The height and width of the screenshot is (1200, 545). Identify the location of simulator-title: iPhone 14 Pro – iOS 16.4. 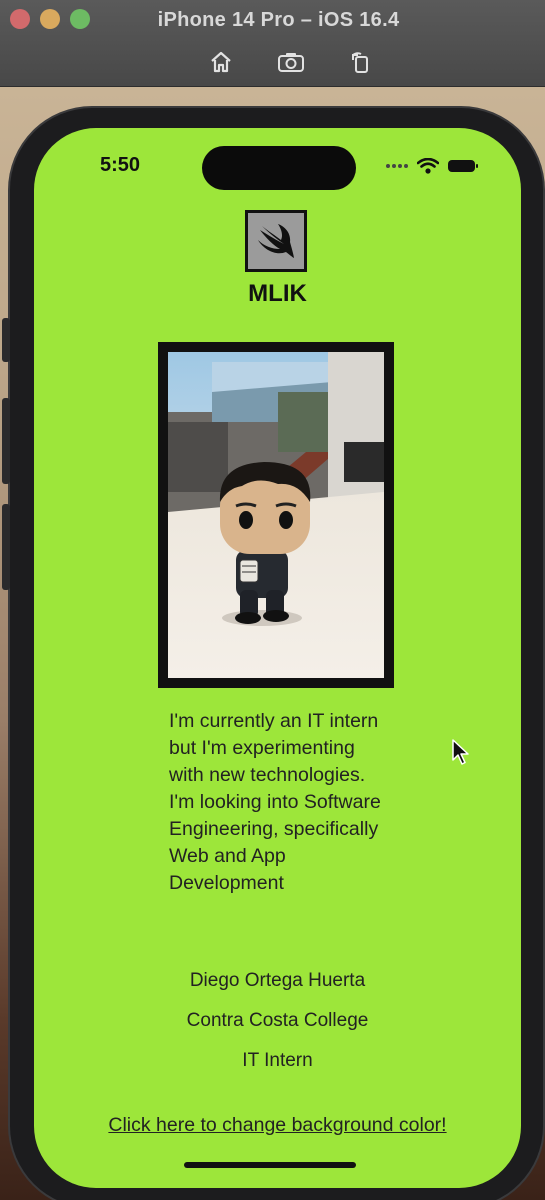
(278, 20).